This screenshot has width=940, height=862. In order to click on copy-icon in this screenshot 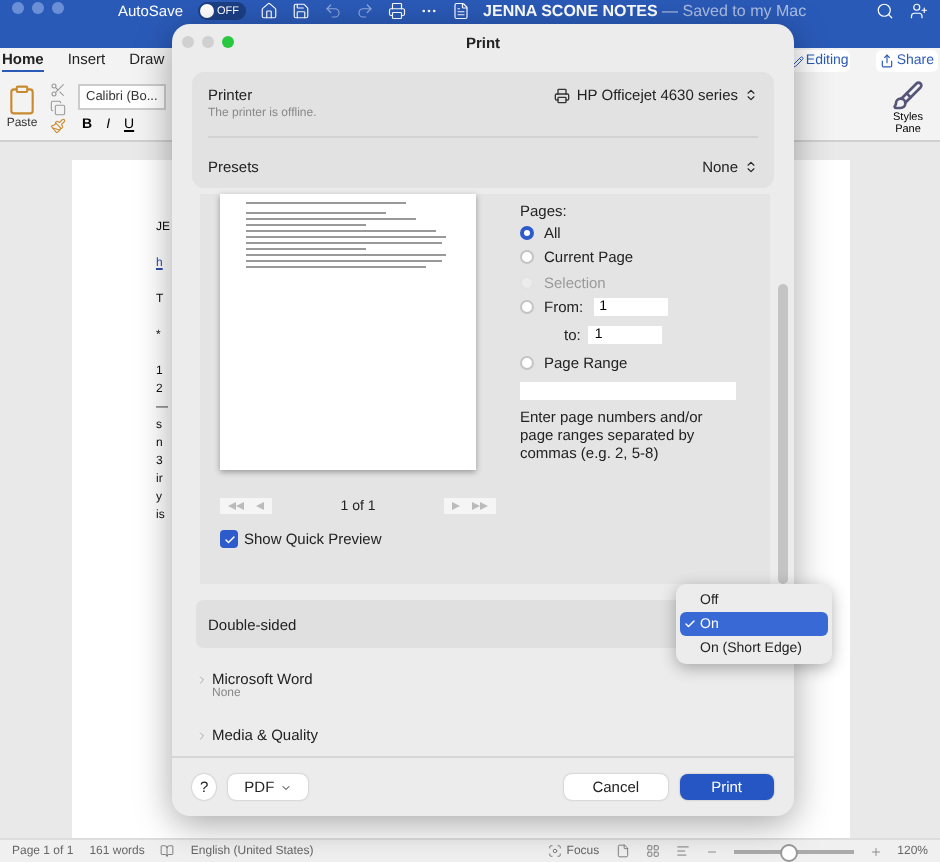, I will do `click(58, 107)`.